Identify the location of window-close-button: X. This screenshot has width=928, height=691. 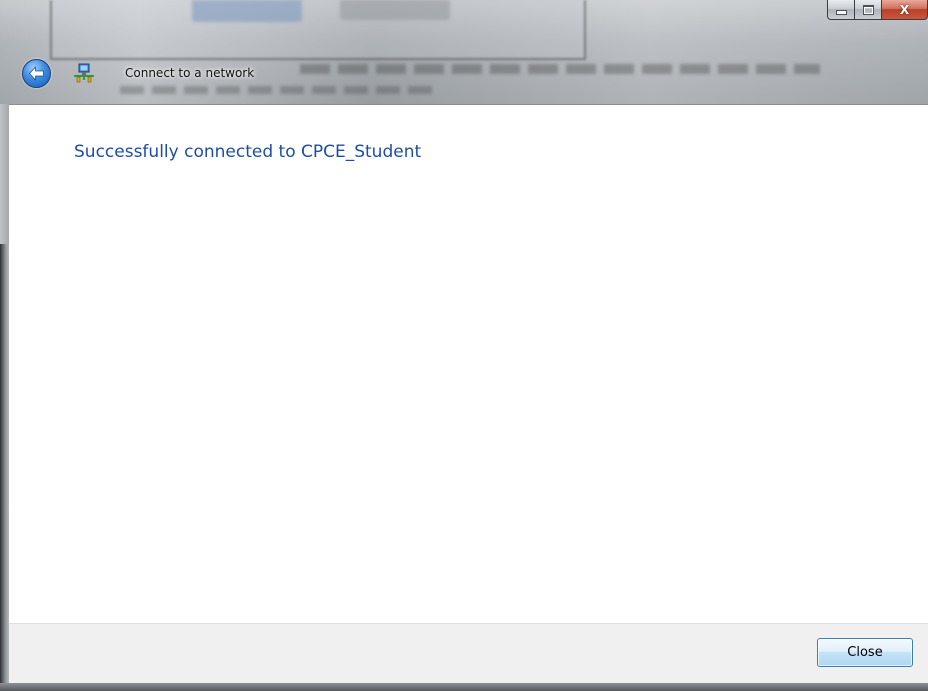
(905, 10).